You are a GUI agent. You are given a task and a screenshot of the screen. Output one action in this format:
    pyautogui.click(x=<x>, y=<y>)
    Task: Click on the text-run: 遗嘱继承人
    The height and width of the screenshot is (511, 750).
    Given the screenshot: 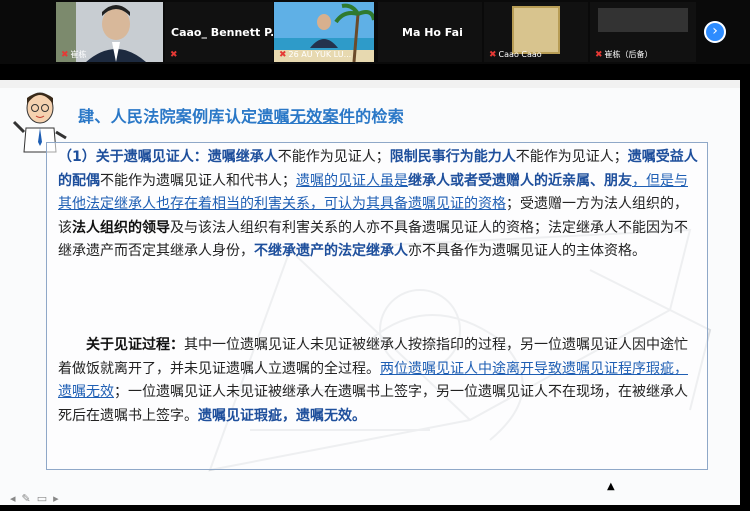 What is the action you would take?
    pyautogui.click(x=242, y=157)
    